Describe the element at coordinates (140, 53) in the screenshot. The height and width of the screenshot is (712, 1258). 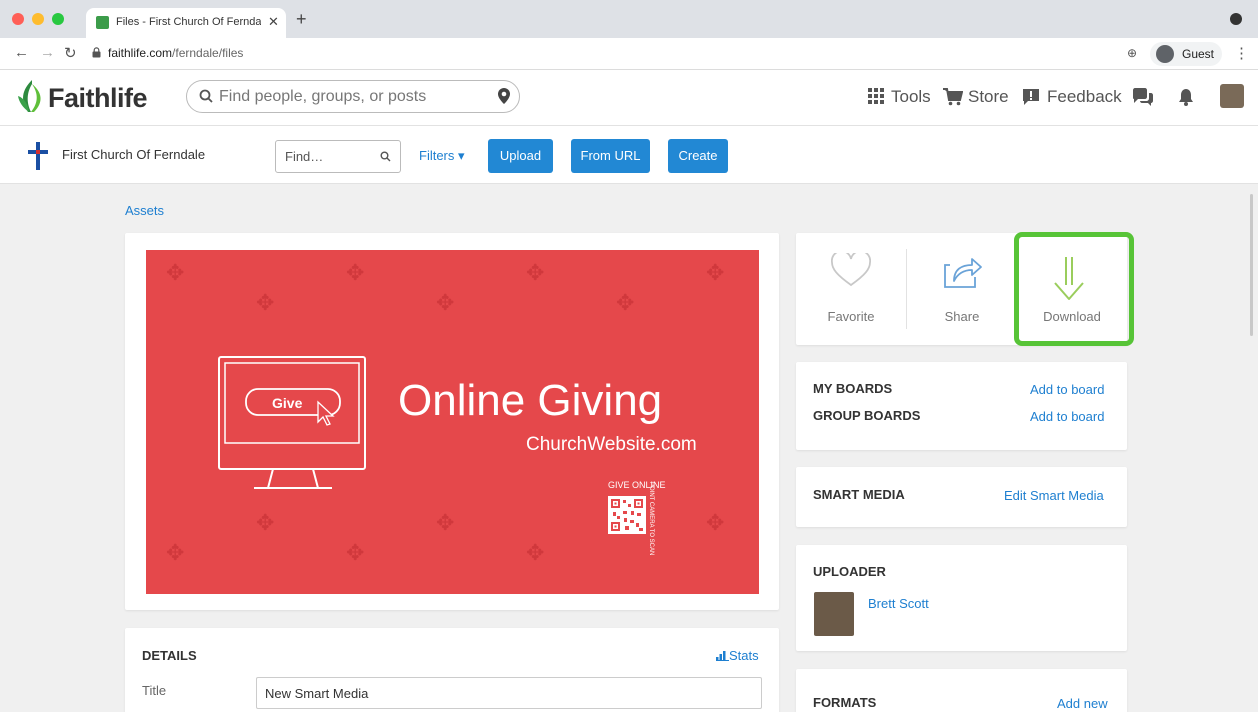
I see `url-host: faithlife.com` at that location.